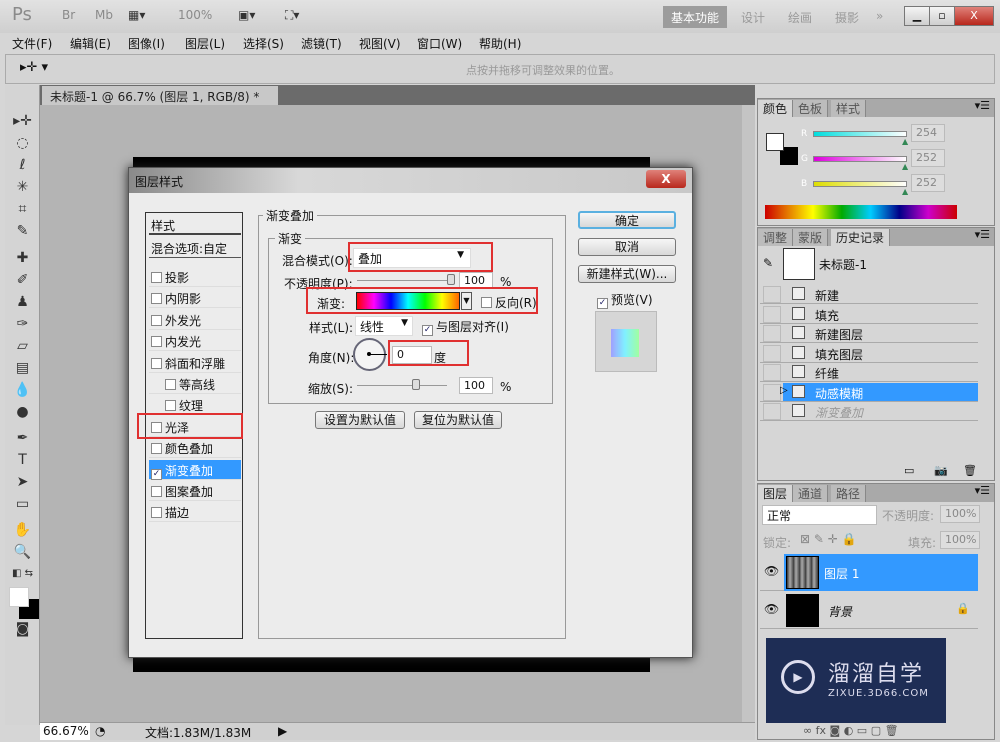 The width and height of the screenshot is (1000, 742). I want to click on quick-mask-icon: ◙, so click(22, 629).